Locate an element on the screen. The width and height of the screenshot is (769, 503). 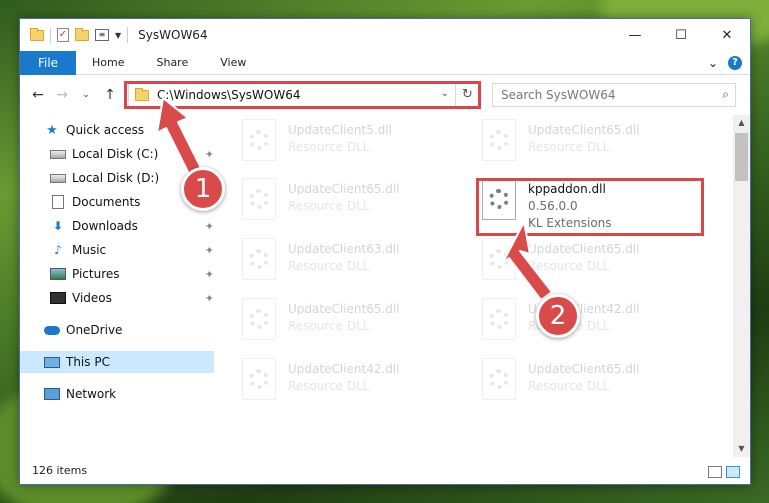
search-icon: ⌕ is located at coordinates (725, 94).